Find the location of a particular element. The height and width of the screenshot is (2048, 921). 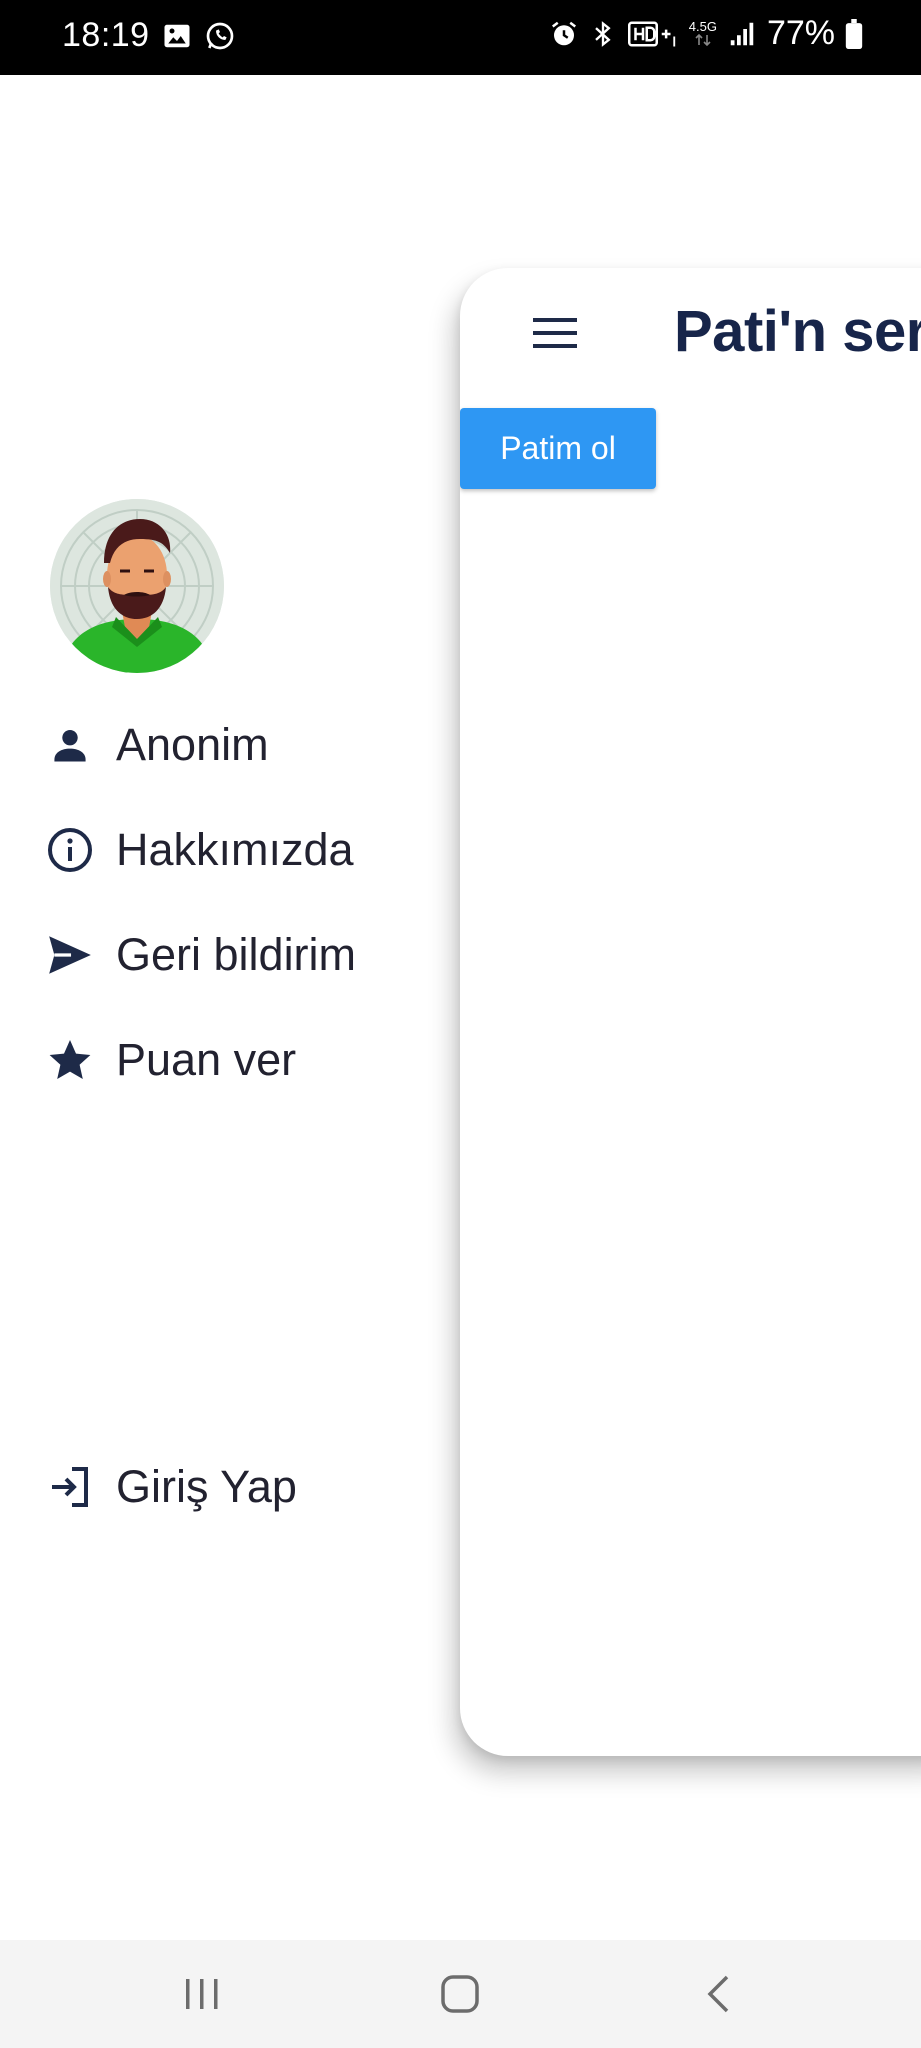

hamburger-menu-icon is located at coordinates (555, 333).